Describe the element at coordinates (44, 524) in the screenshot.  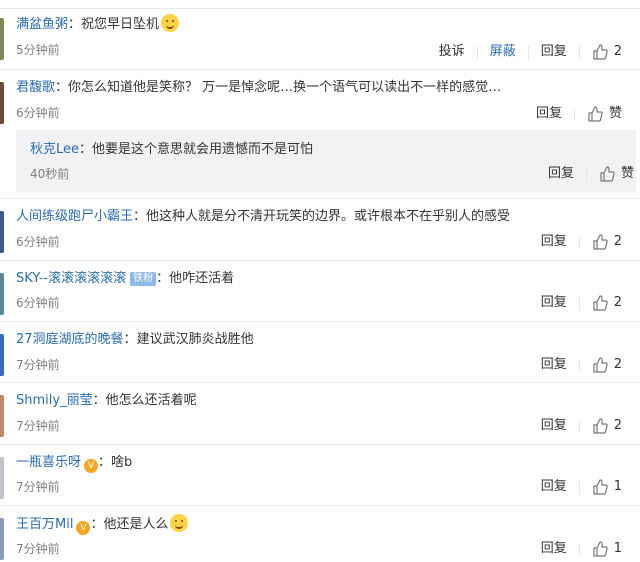
I see `username-link: 王百万Mil` at that location.